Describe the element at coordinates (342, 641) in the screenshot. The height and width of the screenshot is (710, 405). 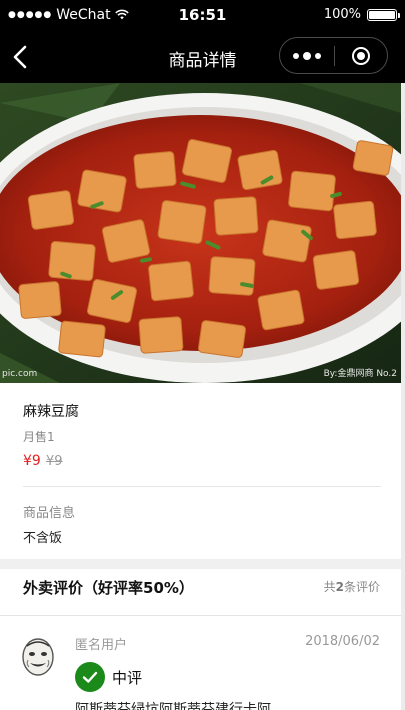
I see `review-date: 2018/06/02` at that location.